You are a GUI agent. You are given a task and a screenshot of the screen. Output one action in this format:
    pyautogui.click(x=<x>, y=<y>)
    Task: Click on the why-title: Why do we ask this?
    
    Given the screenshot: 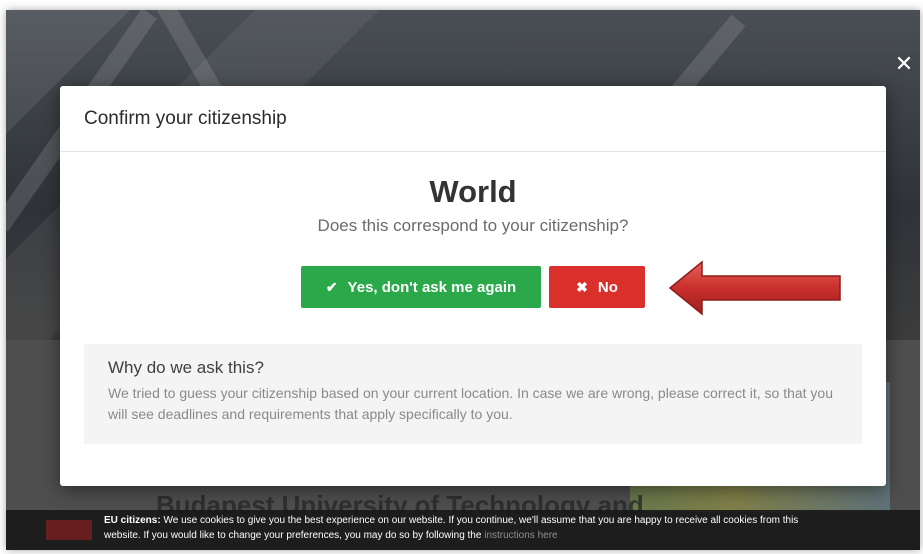 What is the action you would take?
    pyautogui.click(x=186, y=367)
    